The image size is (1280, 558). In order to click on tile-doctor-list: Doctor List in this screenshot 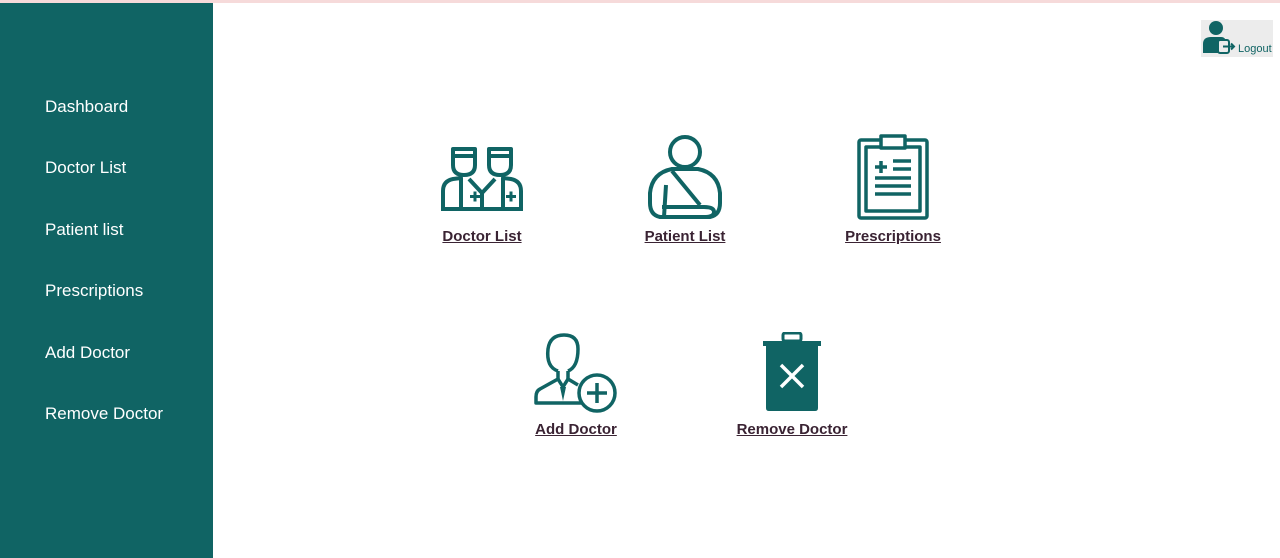, I will do `click(482, 190)`.